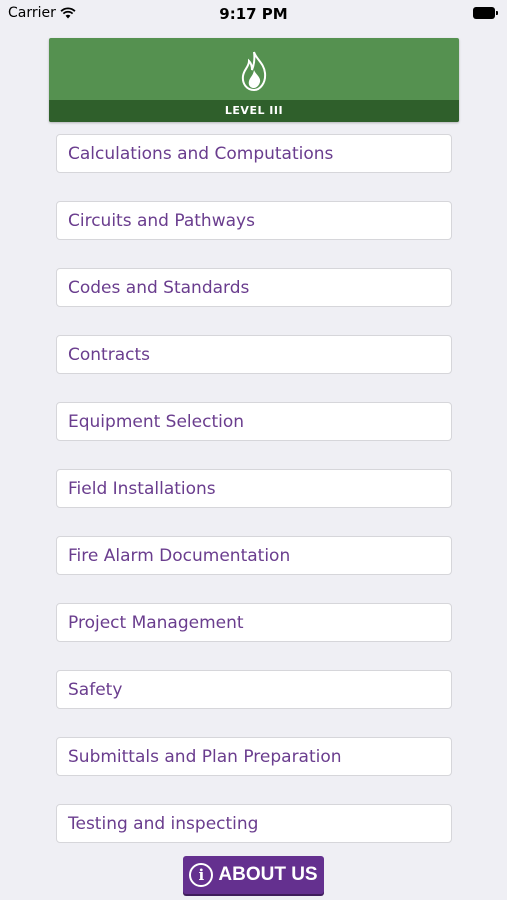  I want to click on menu-item-label: Field Installations, so click(142, 488).